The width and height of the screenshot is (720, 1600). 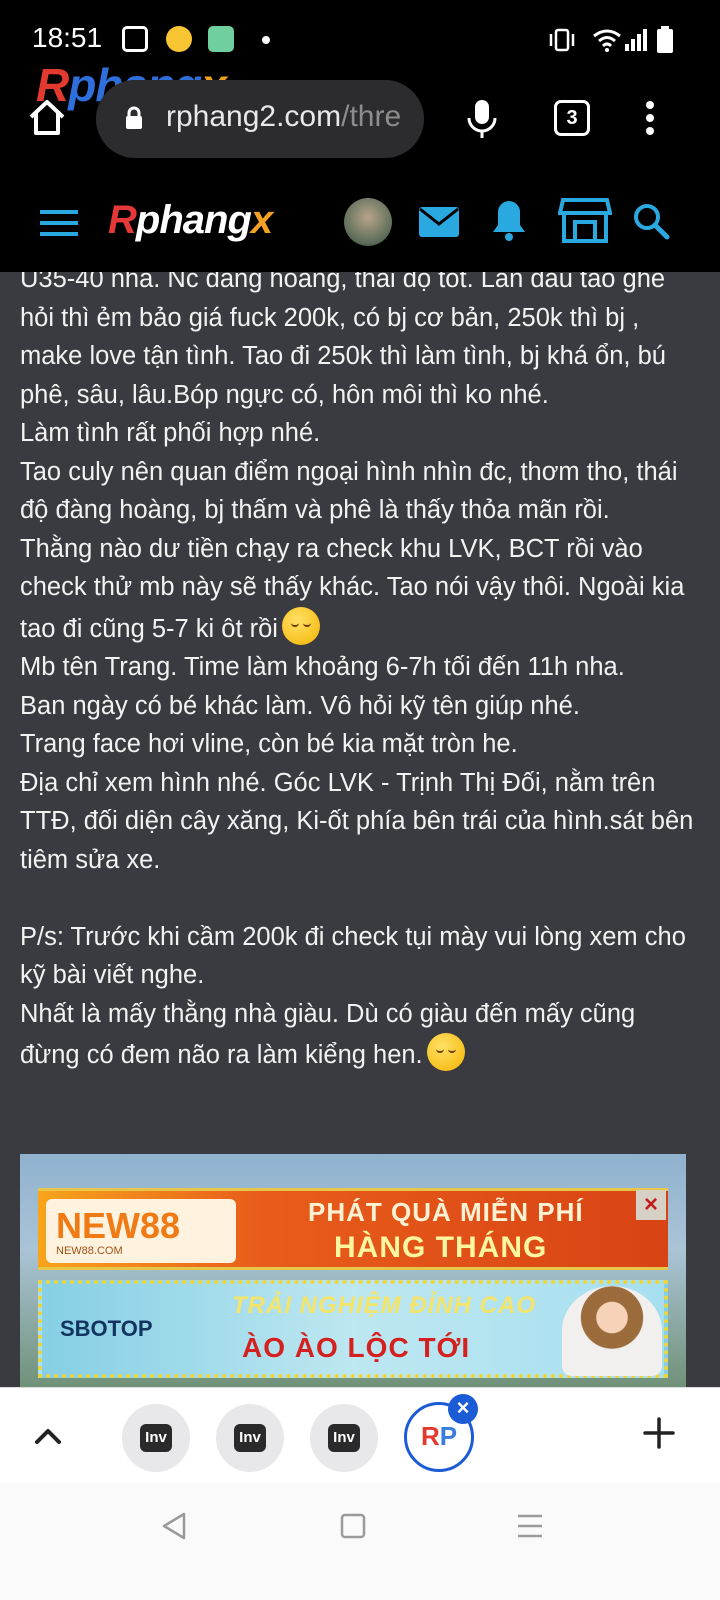 I want to click on microphone-icon, so click(x=482, y=119).